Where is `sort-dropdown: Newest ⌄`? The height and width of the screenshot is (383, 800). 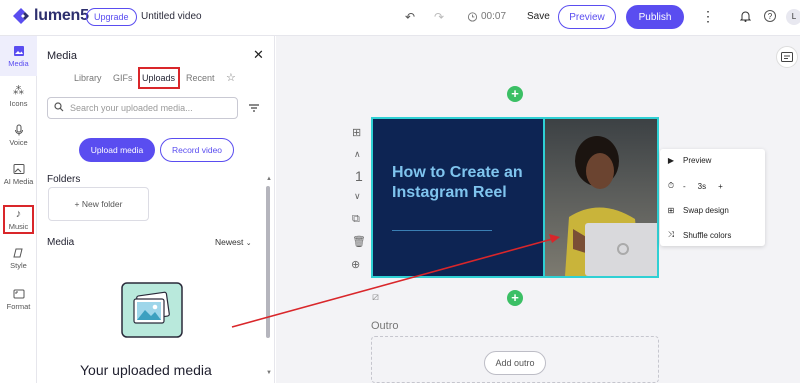
sort-dropdown: Newest ⌄ is located at coordinates (233, 242).